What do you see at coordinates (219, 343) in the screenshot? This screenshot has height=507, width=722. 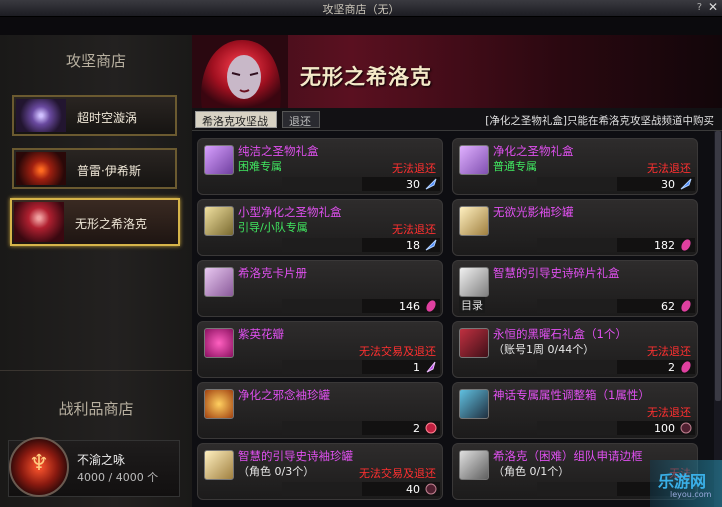 I see `petal-icon` at bounding box center [219, 343].